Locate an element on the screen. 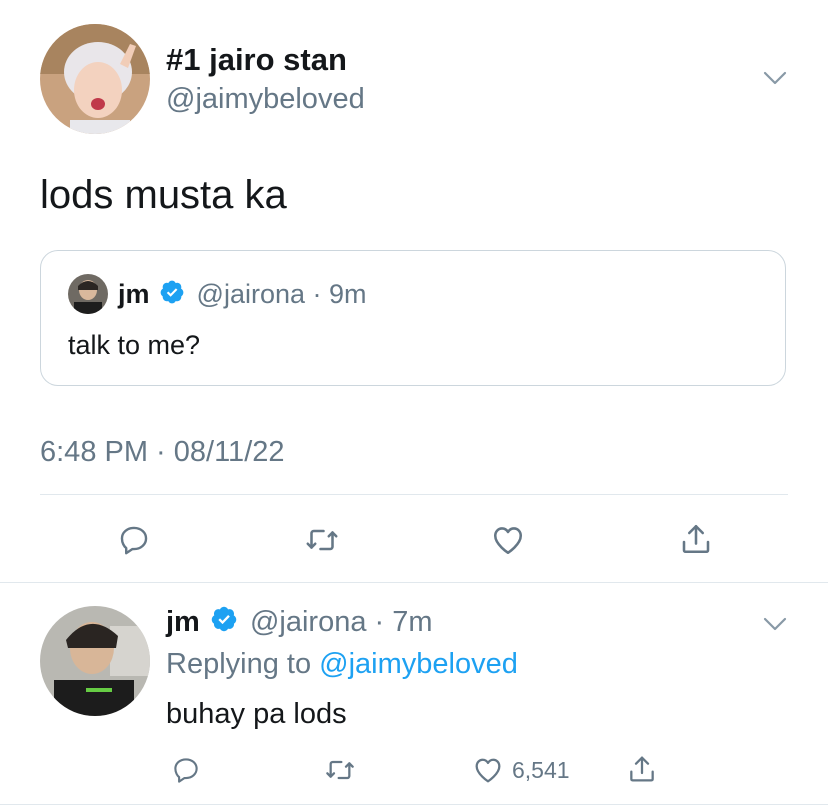 This screenshot has width=828, height=806. tweet-text: lods musta ka is located at coordinates (163, 195).